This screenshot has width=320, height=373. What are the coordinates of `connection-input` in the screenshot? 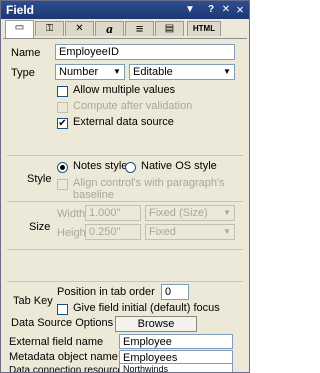 It's located at (176, 367).